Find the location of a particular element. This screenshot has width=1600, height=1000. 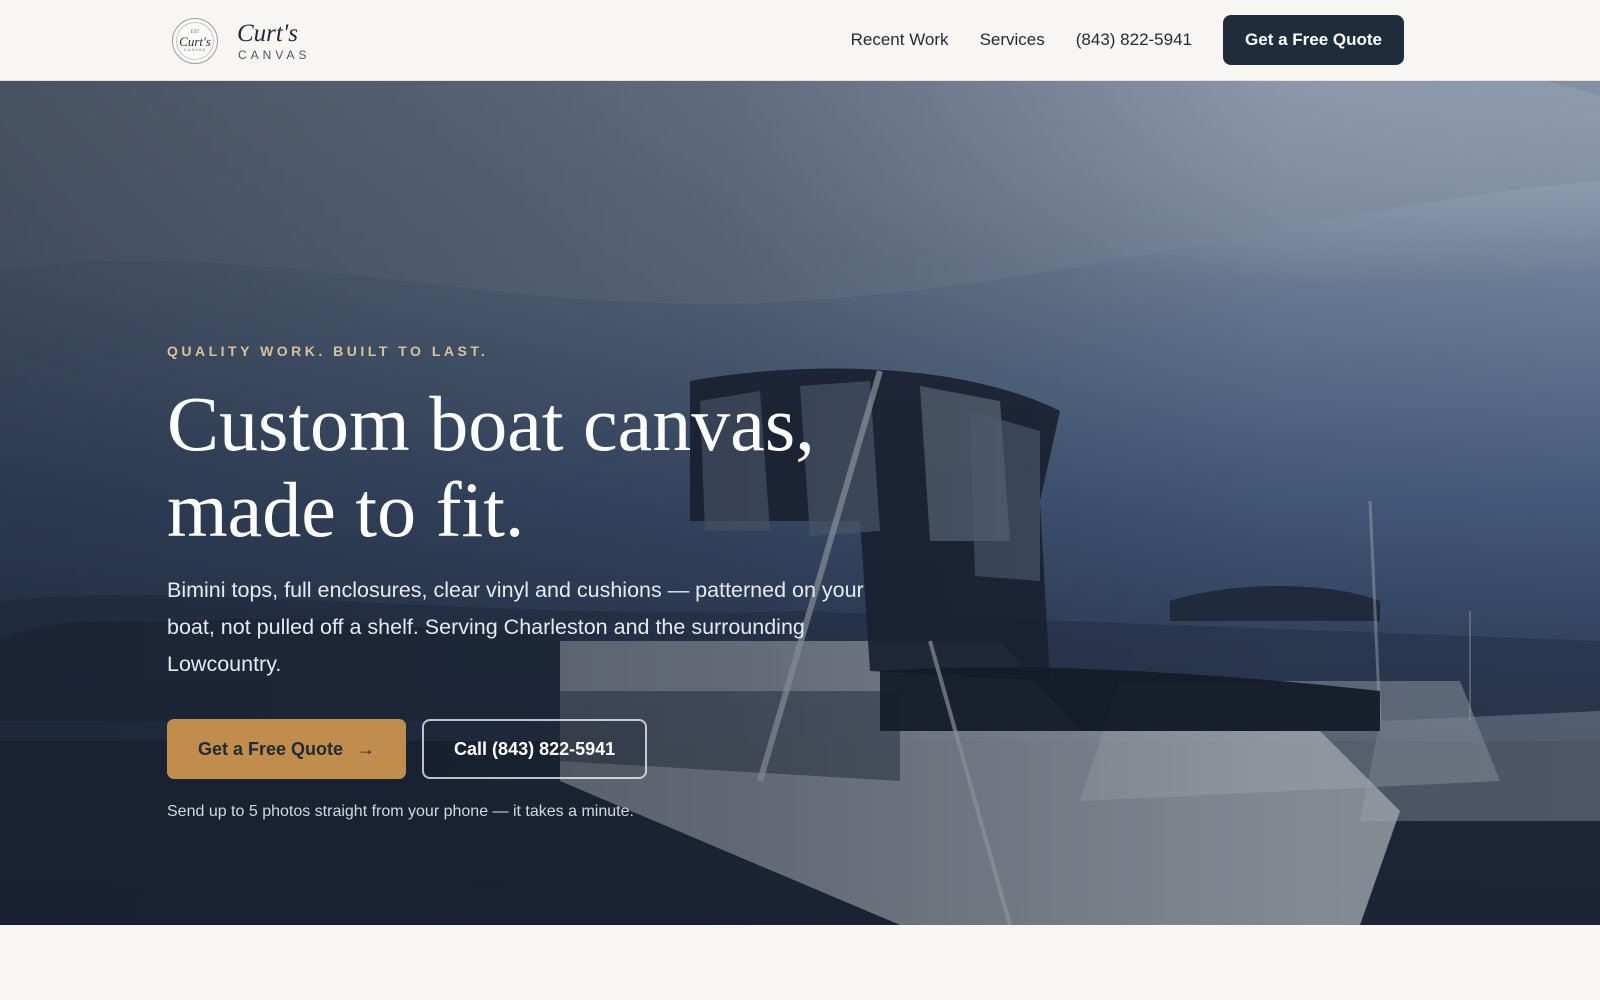

hero-eyebrow: QUALITY WORK. BUILT TO LAST. is located at coordinates (328, 351).